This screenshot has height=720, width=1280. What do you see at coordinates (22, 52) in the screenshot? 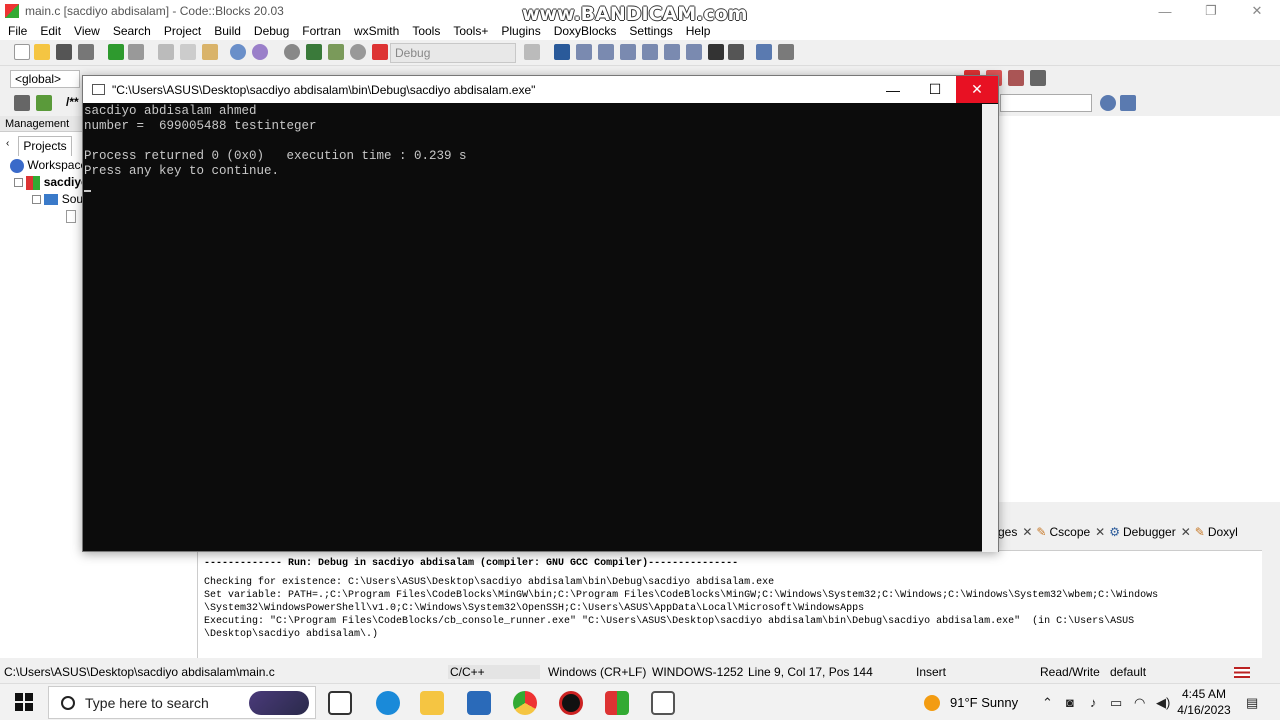
I see `new-file-icon` at bounding box center [22, 52].